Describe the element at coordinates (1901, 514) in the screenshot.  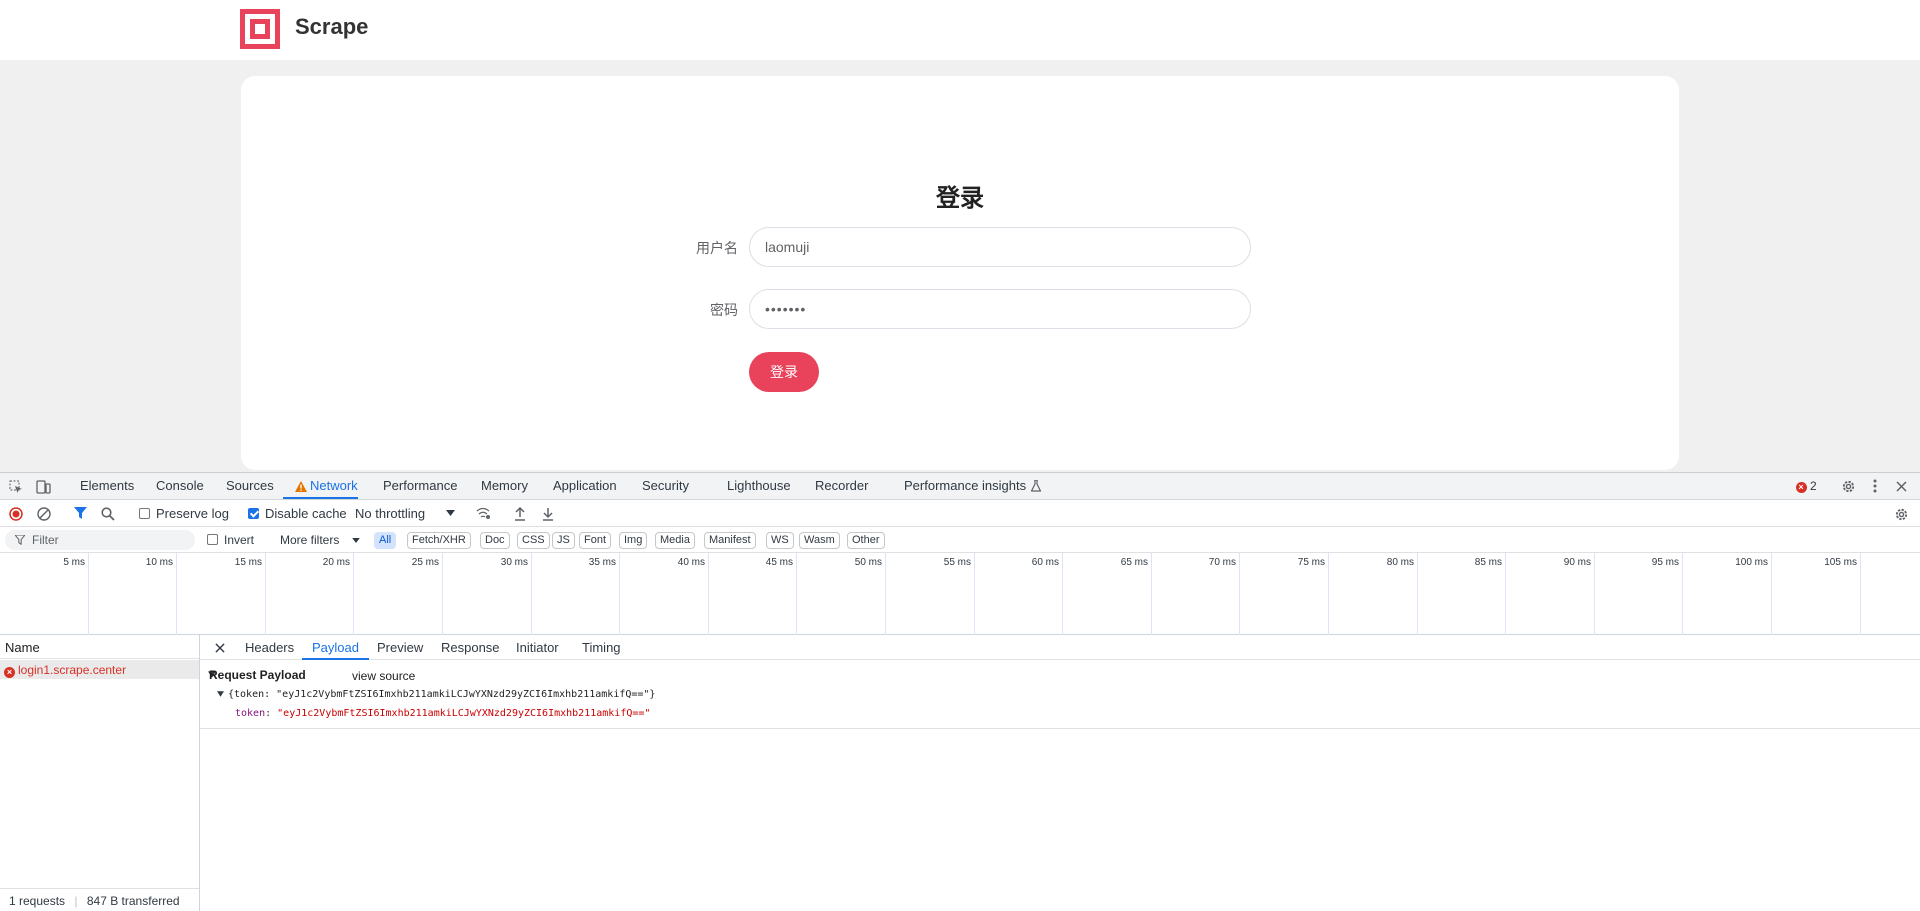
I see `network-settings-gear-icon` at that location.